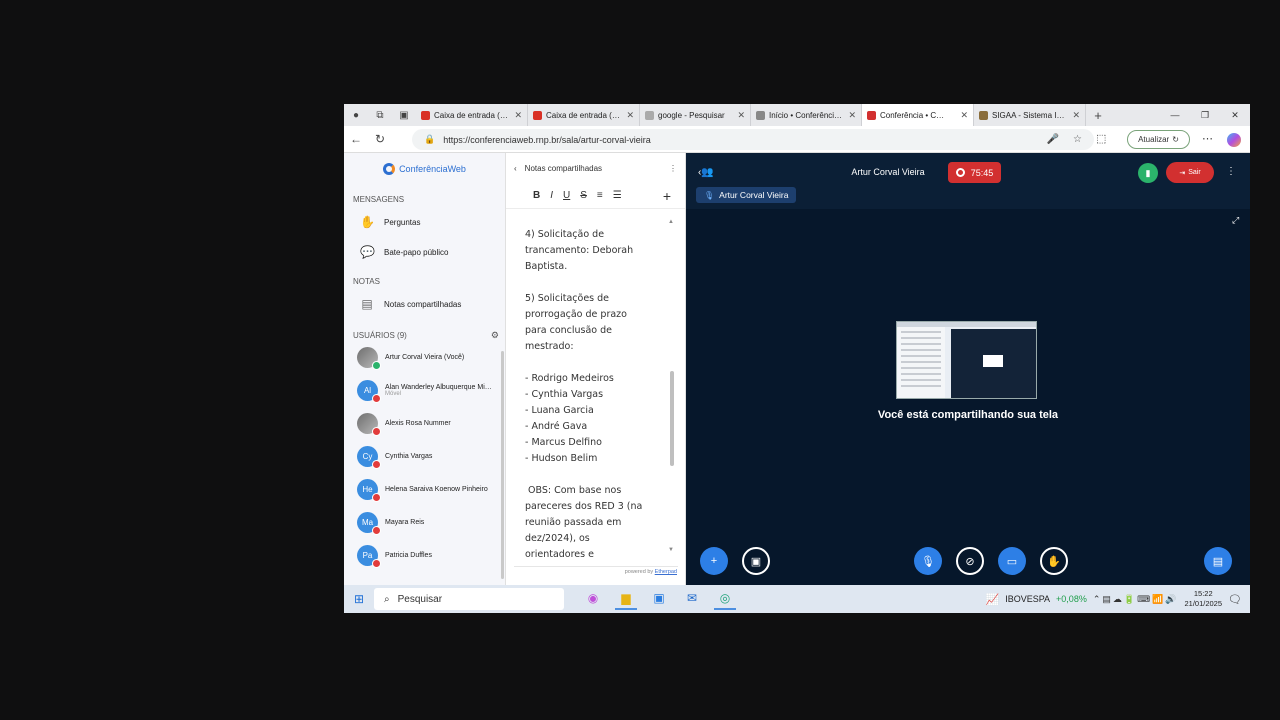 Image resolution: width=1280 pixels, height=720 pixels. I want to click on fullscreen-icon: ⤢, so click(1235, 220).